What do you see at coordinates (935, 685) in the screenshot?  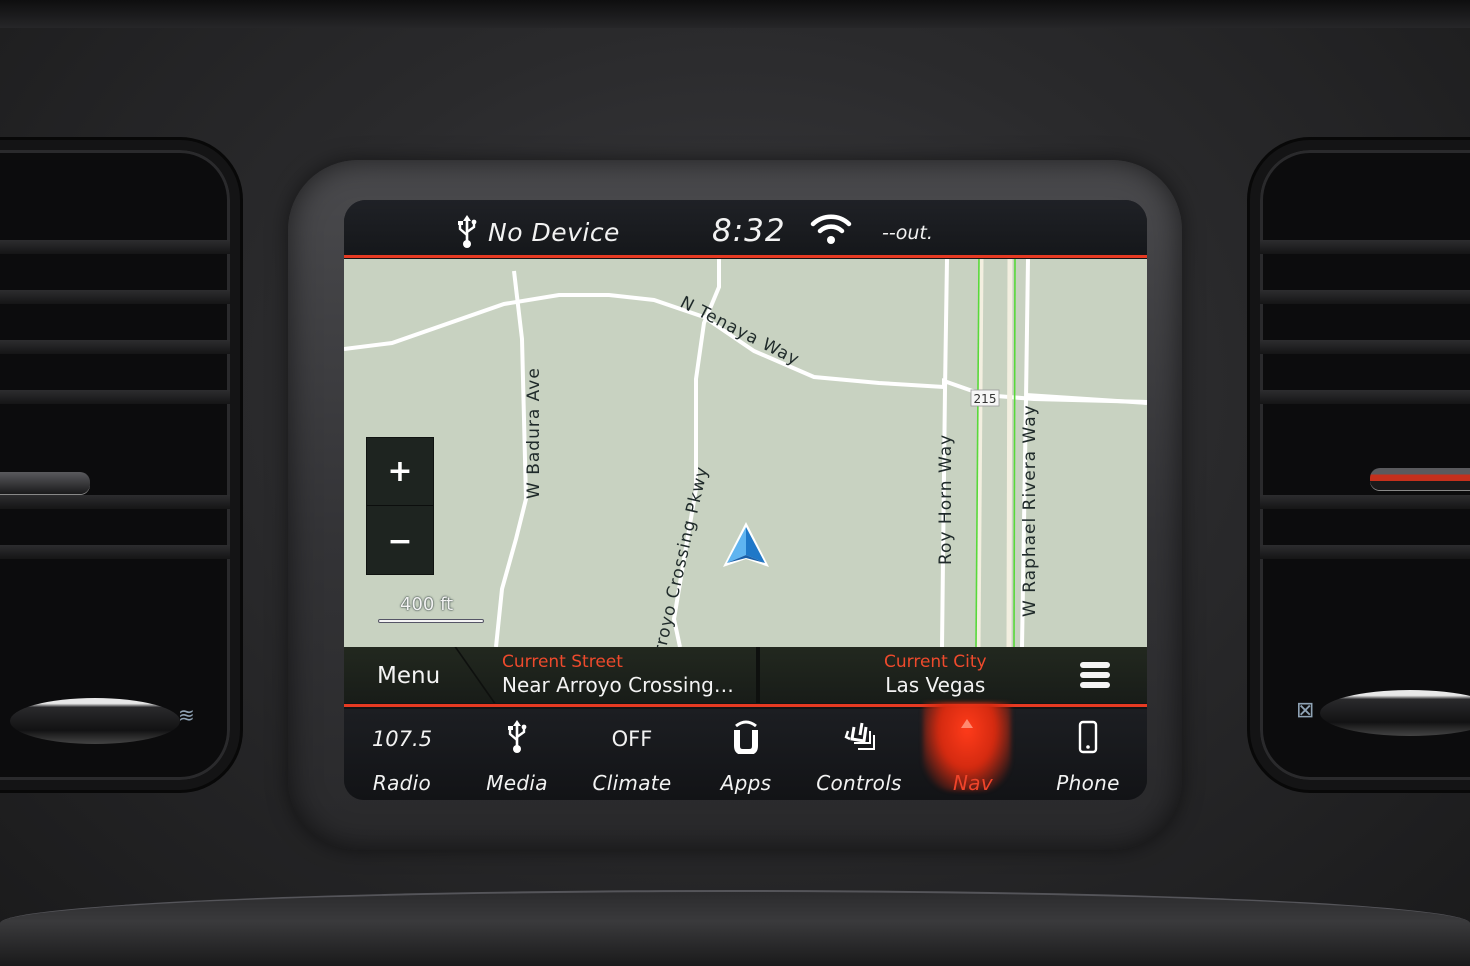 I see `current-city-value: Las Vegas` at bounding box center [935, 685].